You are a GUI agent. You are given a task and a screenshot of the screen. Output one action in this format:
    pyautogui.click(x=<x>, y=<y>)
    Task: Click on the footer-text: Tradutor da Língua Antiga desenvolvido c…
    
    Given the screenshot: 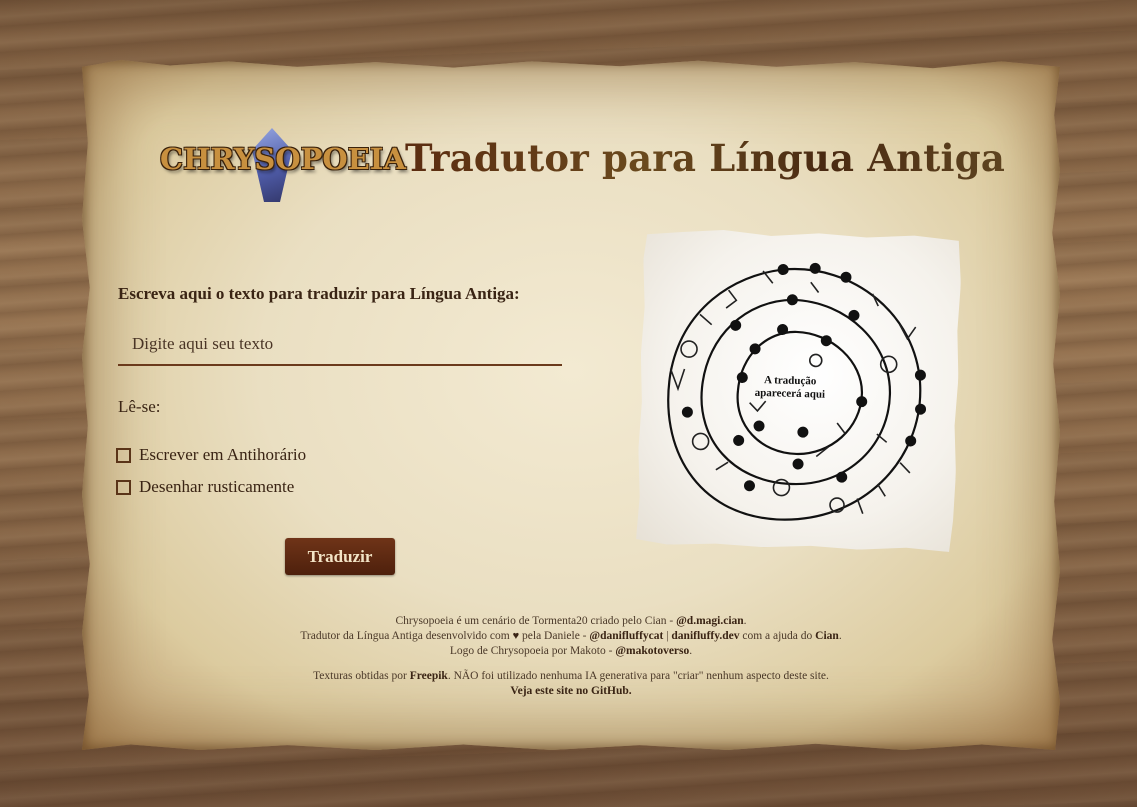 What is the action you would take?
    pyautogui.click(x=406, y=636)
    